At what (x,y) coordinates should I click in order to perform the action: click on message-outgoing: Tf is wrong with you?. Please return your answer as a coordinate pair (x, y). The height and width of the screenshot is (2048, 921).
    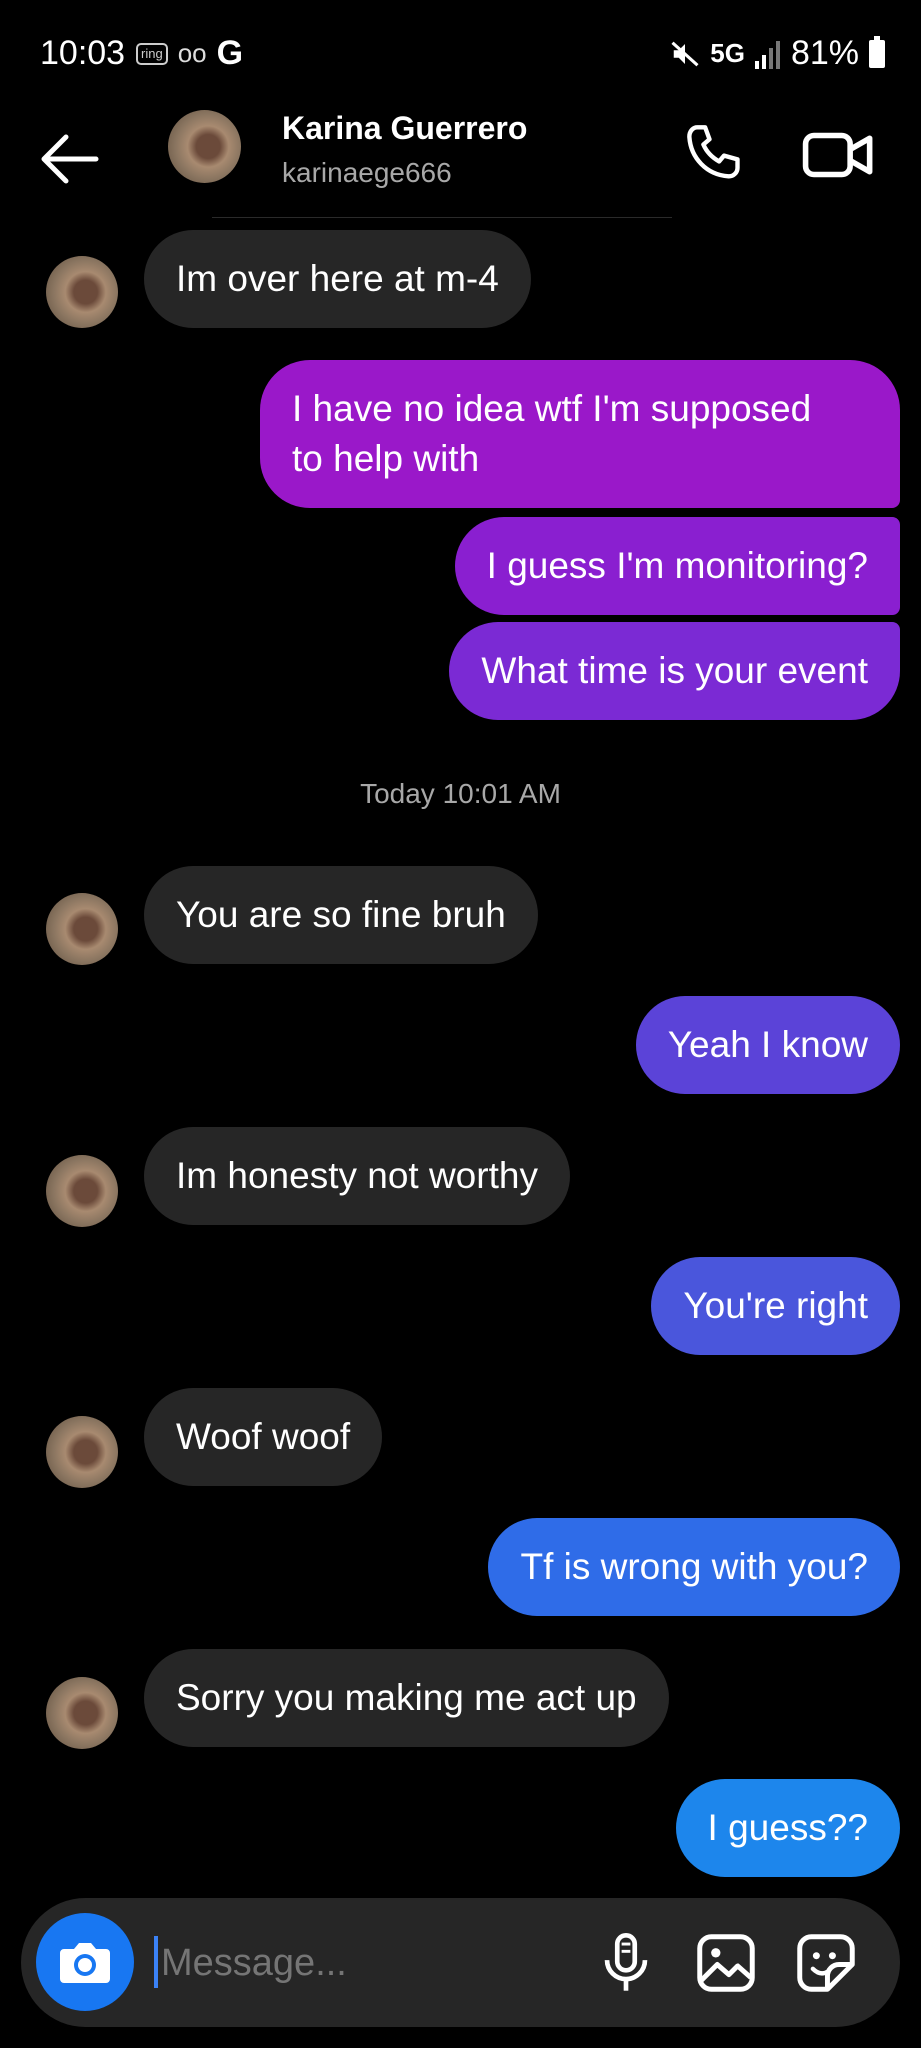
    Looking at the image, I should click on (694, 1567).